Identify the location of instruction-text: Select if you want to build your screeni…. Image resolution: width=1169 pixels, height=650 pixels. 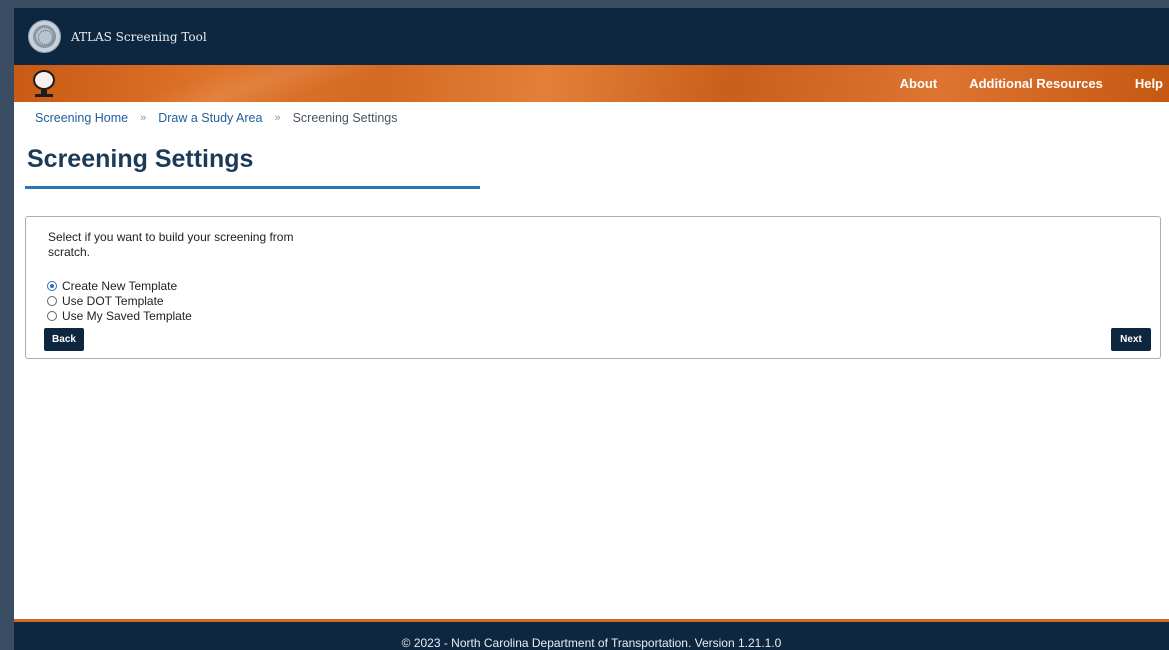
(171, 244).